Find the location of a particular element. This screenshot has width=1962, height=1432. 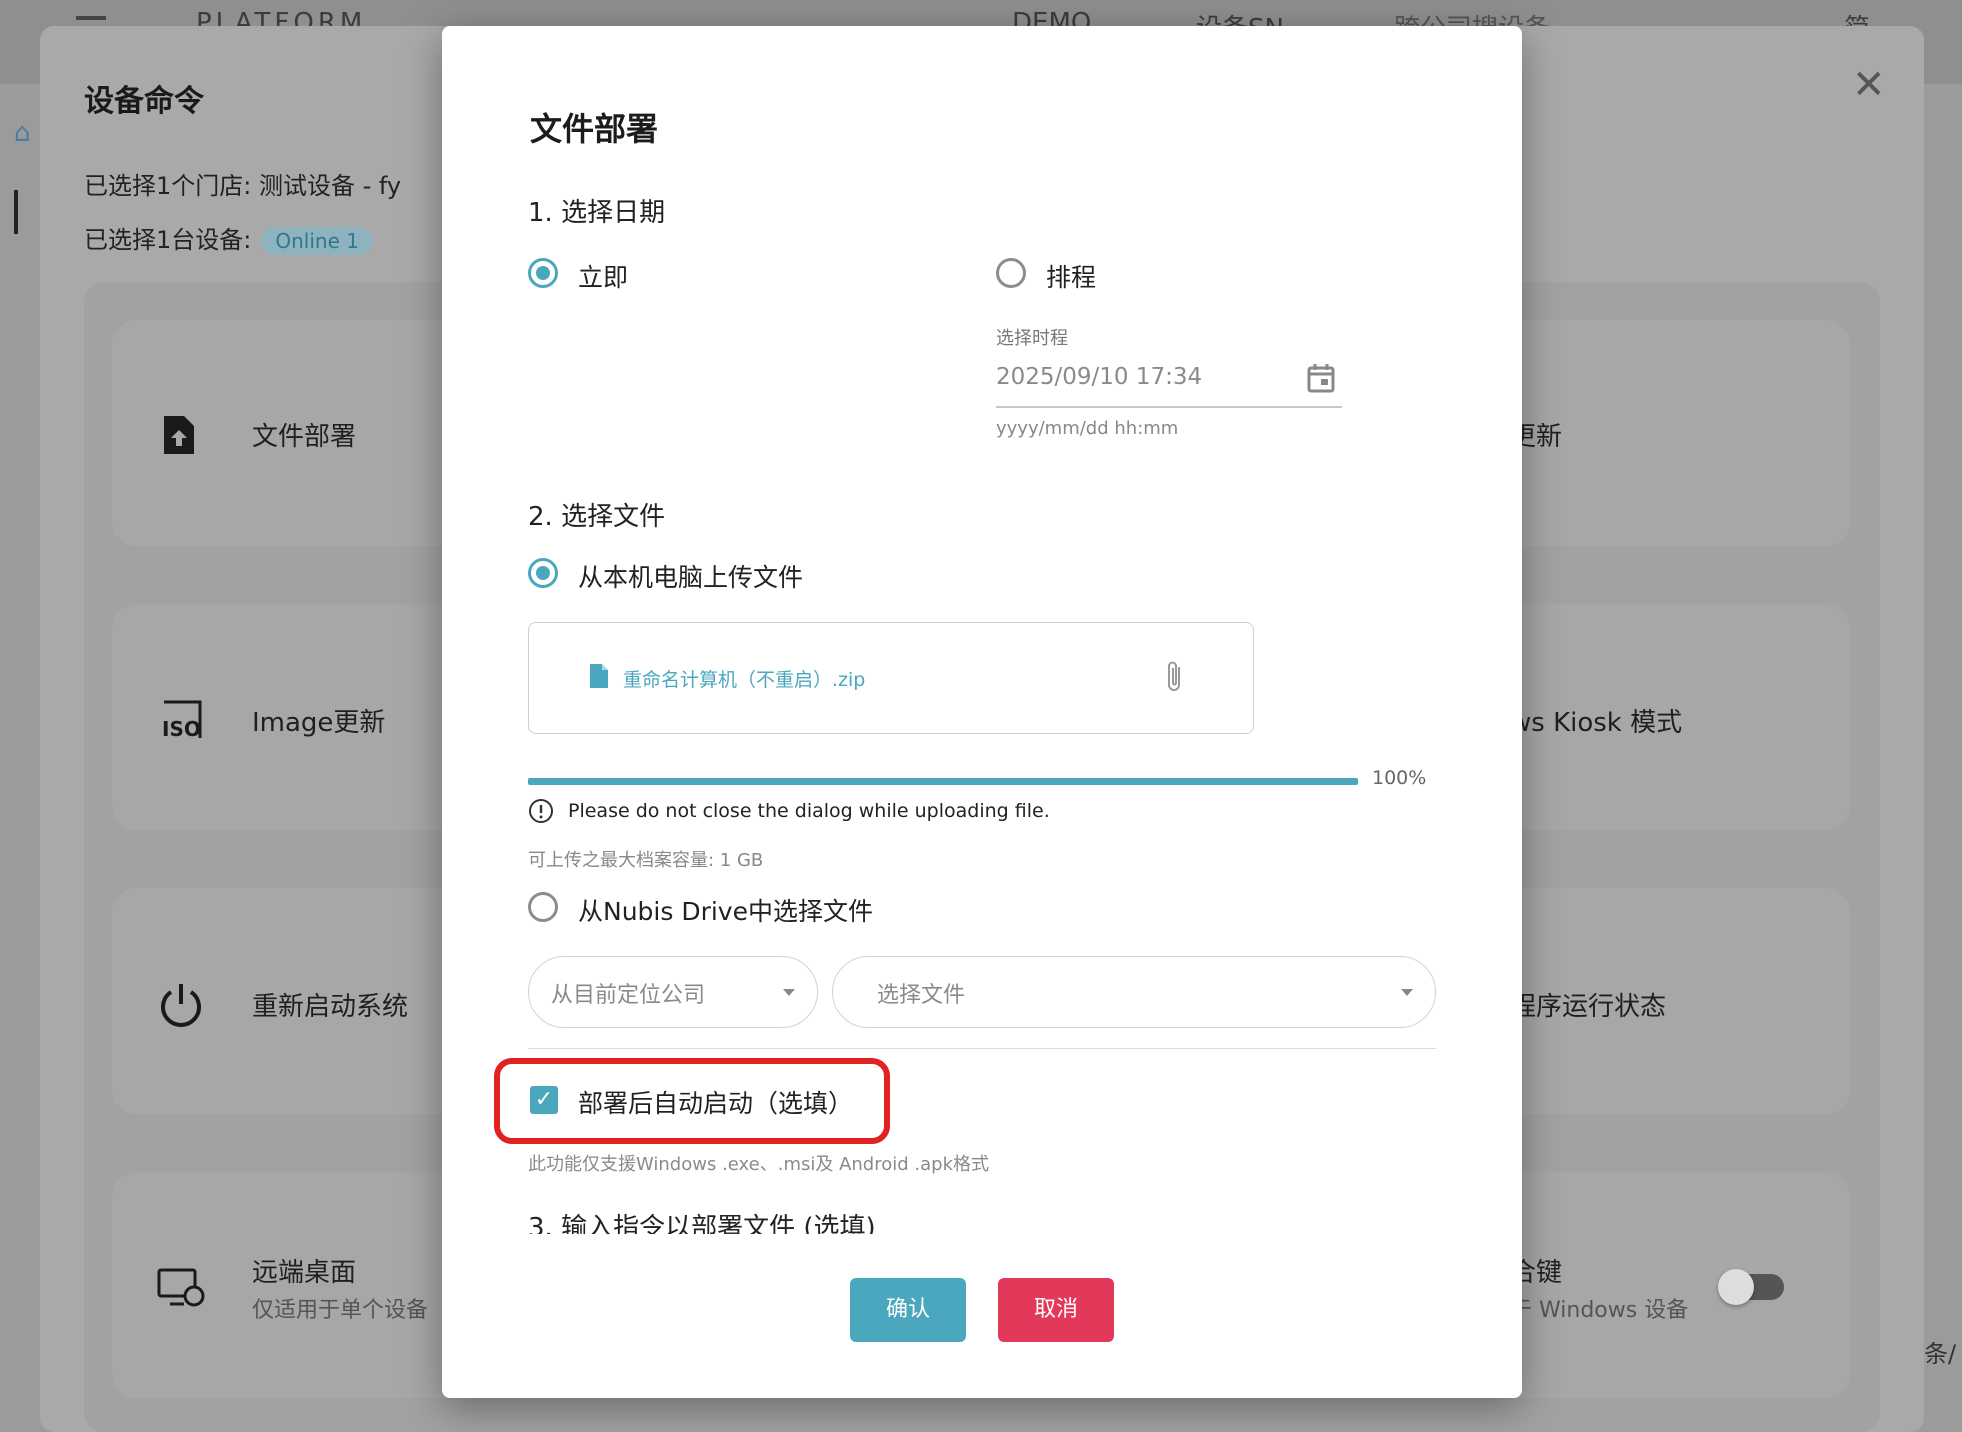

info-icon is located at coordinates (541, 811).